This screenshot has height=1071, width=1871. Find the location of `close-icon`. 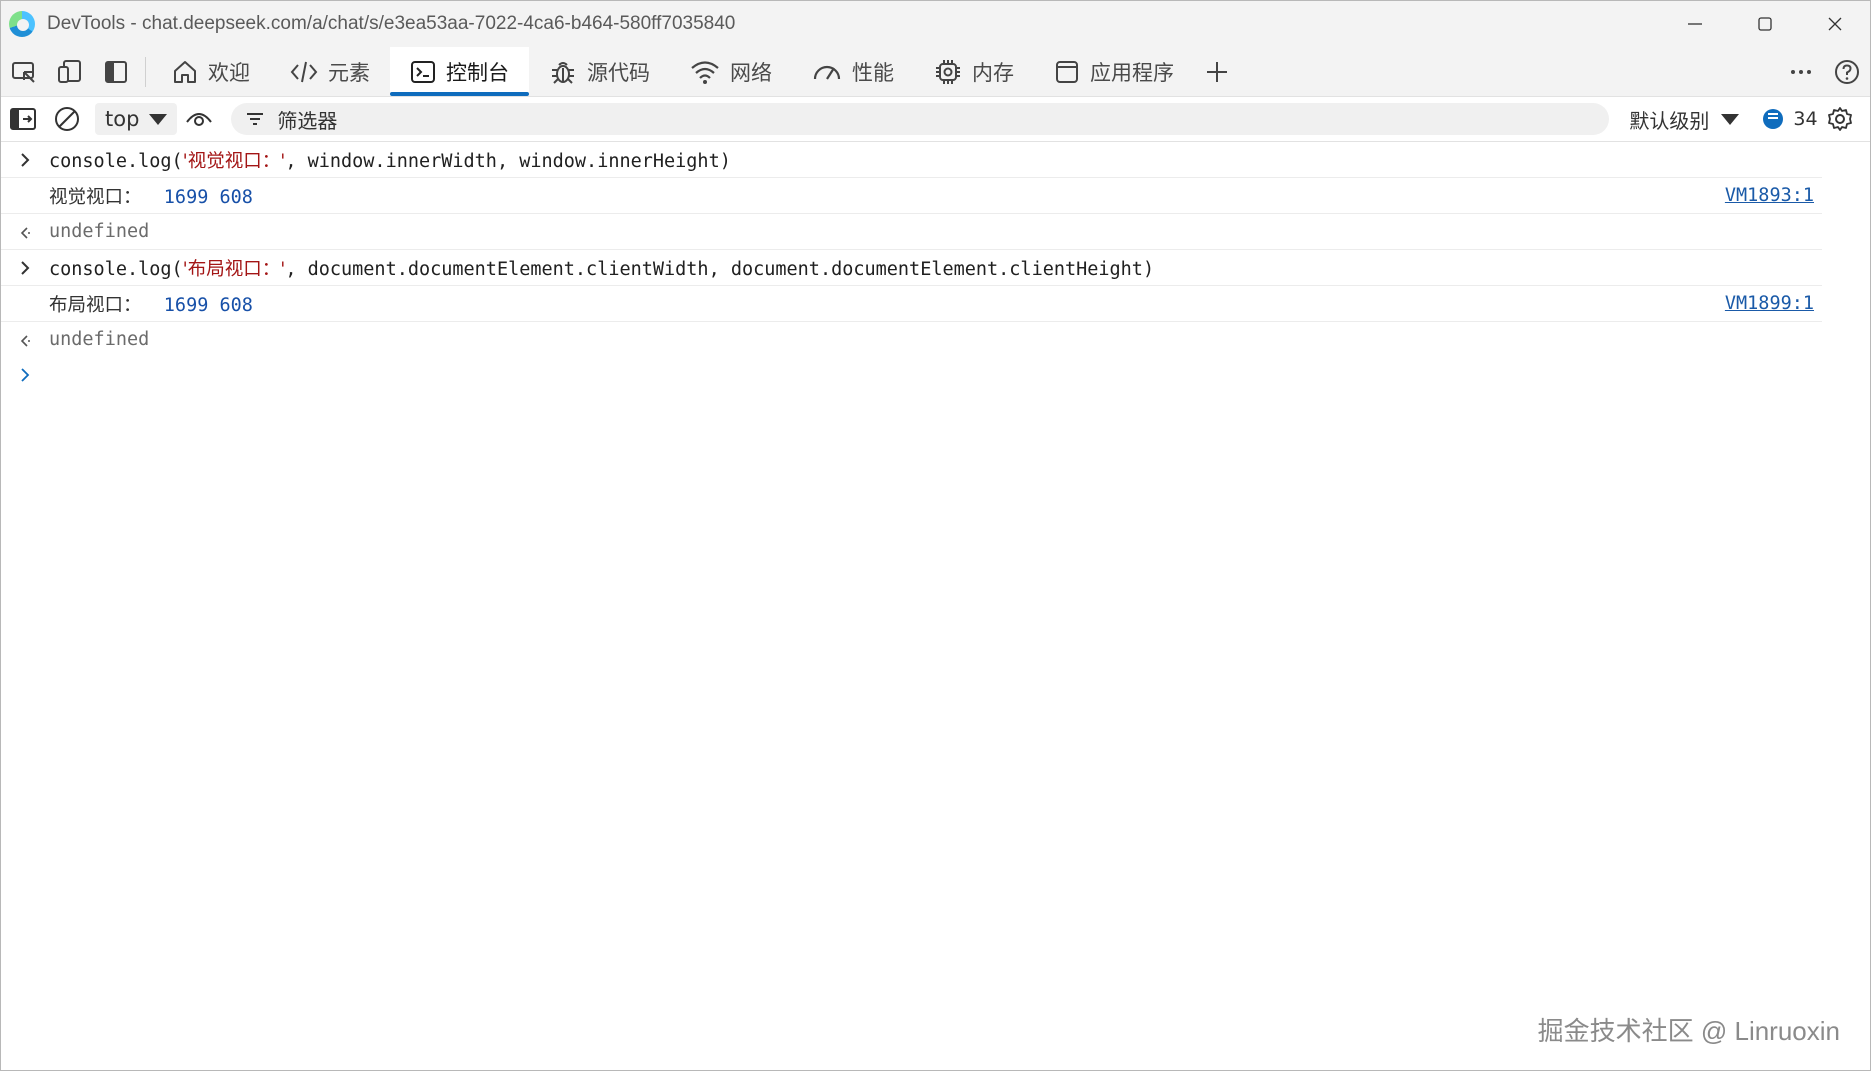

close-icon is located at coordinates (1835, 24).